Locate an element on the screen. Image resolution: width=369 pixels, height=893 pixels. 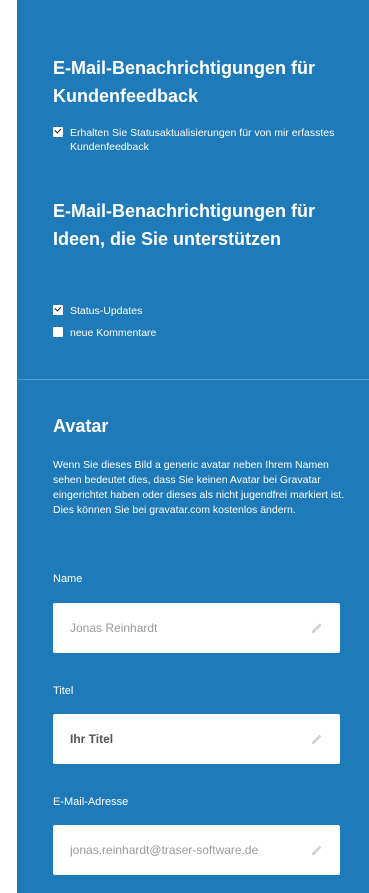
email-field: jonas.reinhardt@traser-software.de is located at coordinates (196, 850).